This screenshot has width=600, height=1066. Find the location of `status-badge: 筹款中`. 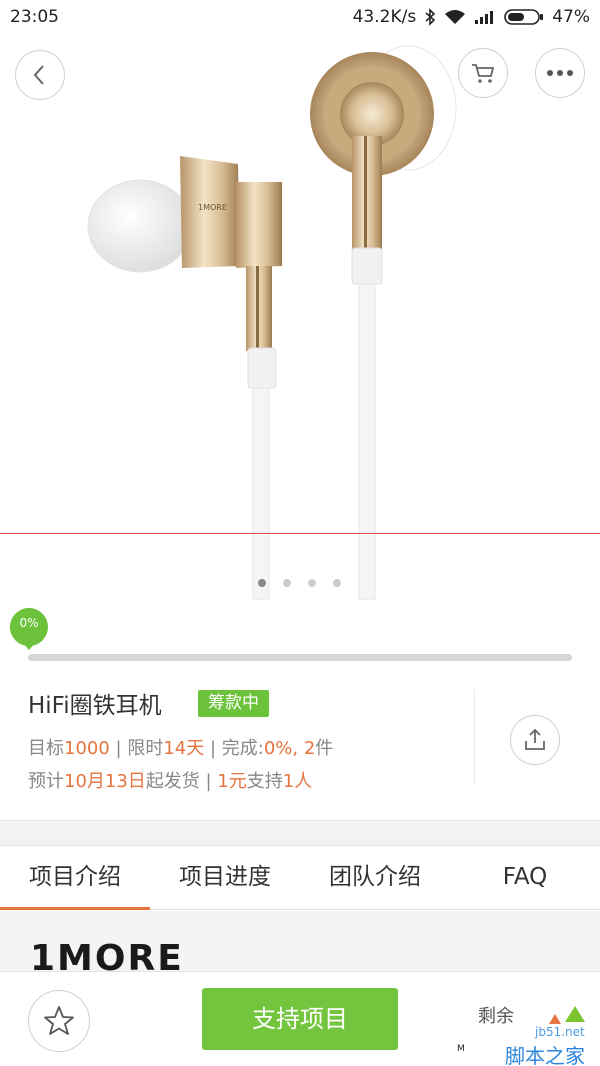

status-badge: 筹款中 is located at coordinates (233, 703).